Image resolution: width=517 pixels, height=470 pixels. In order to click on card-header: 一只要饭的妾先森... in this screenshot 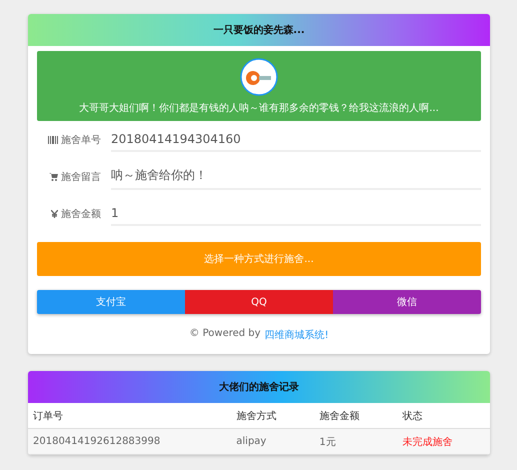, I will do `click(259, 30)`.